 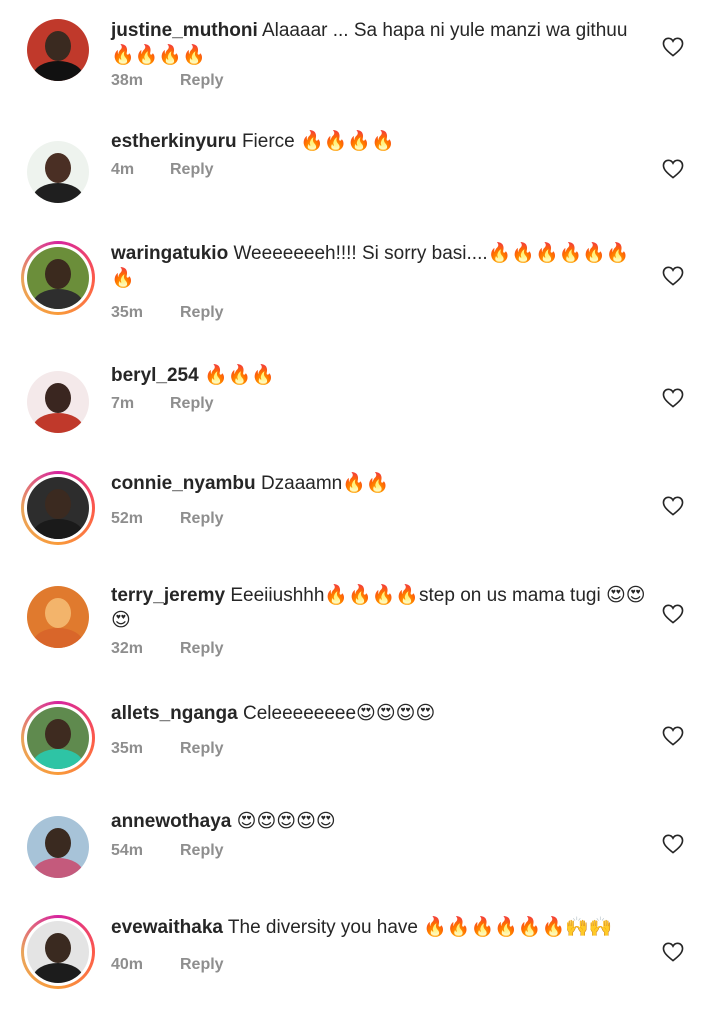 What do you see at coordinates (174, 713) in the screenshot?
I see `comment-username: allets_nganga` at bounding box center [174, 713].